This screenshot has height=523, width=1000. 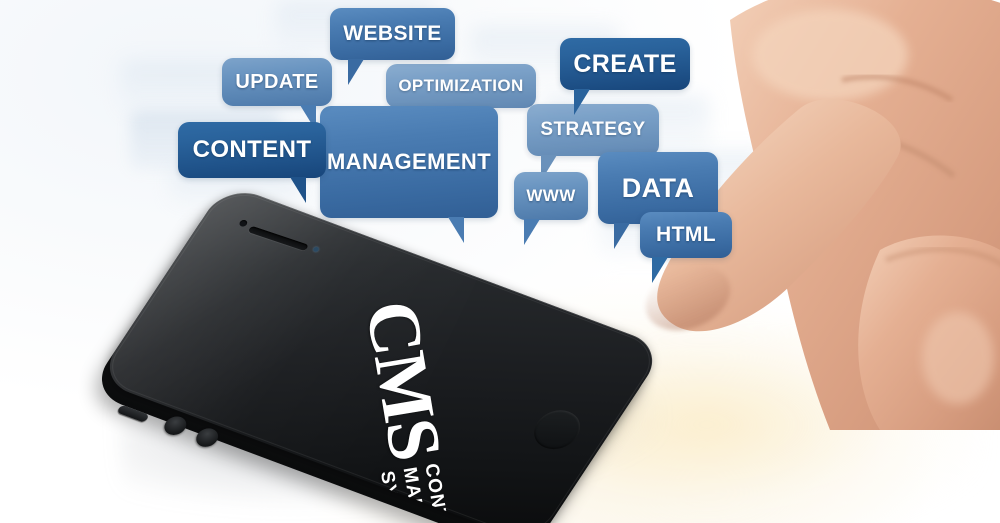 I want to click on speech-bubble-label: CONTENT, so click(x=252, y=149).